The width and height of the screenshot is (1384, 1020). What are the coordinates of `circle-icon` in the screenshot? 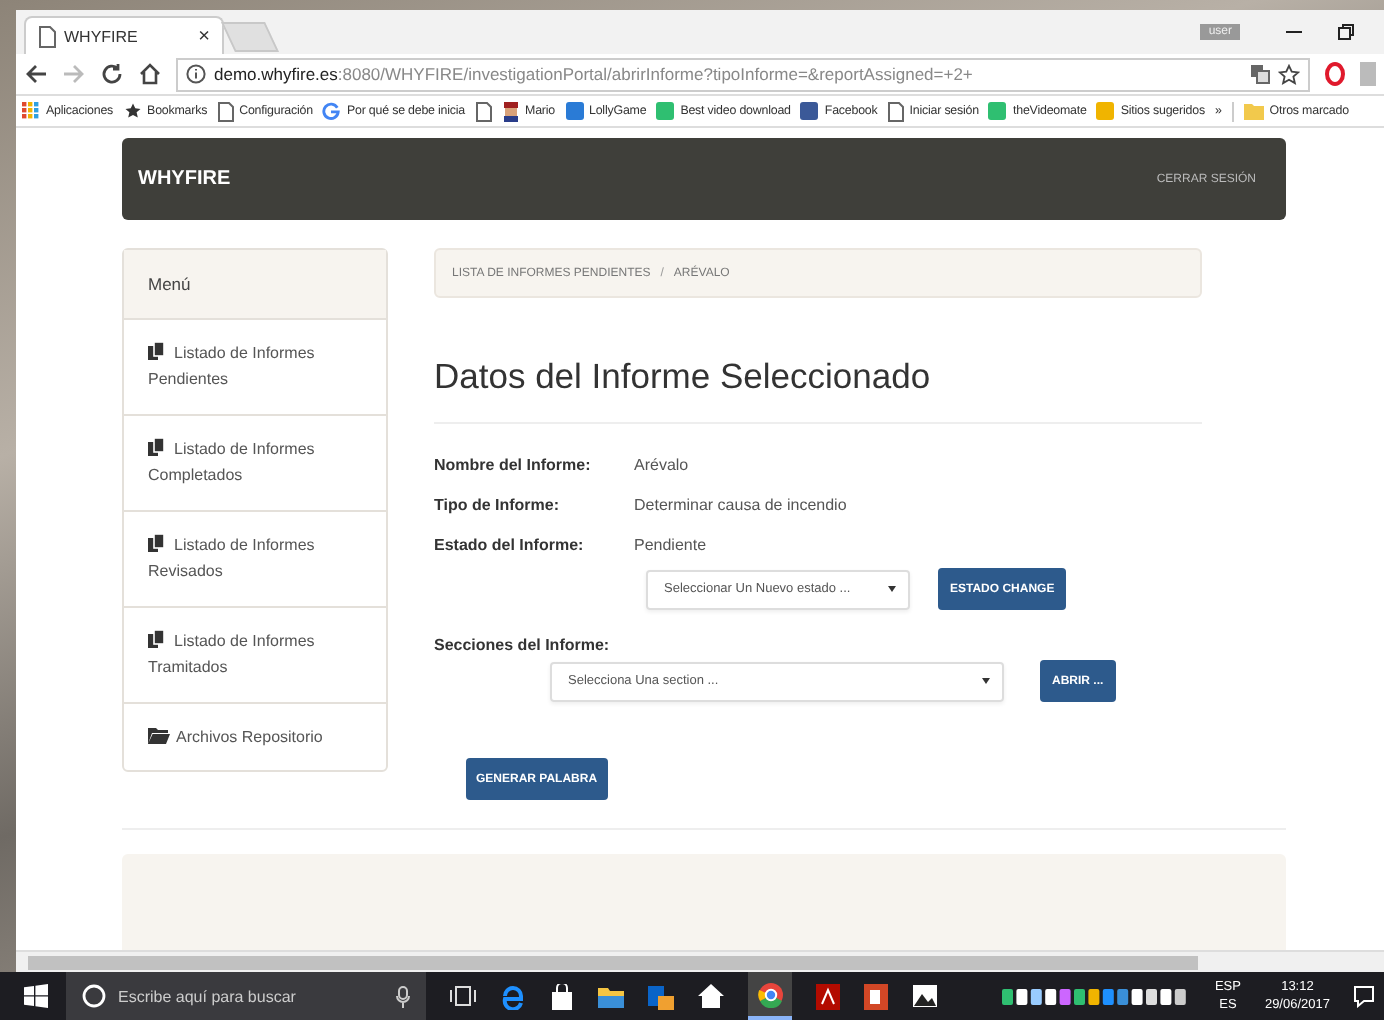 It's located at (94, 996).